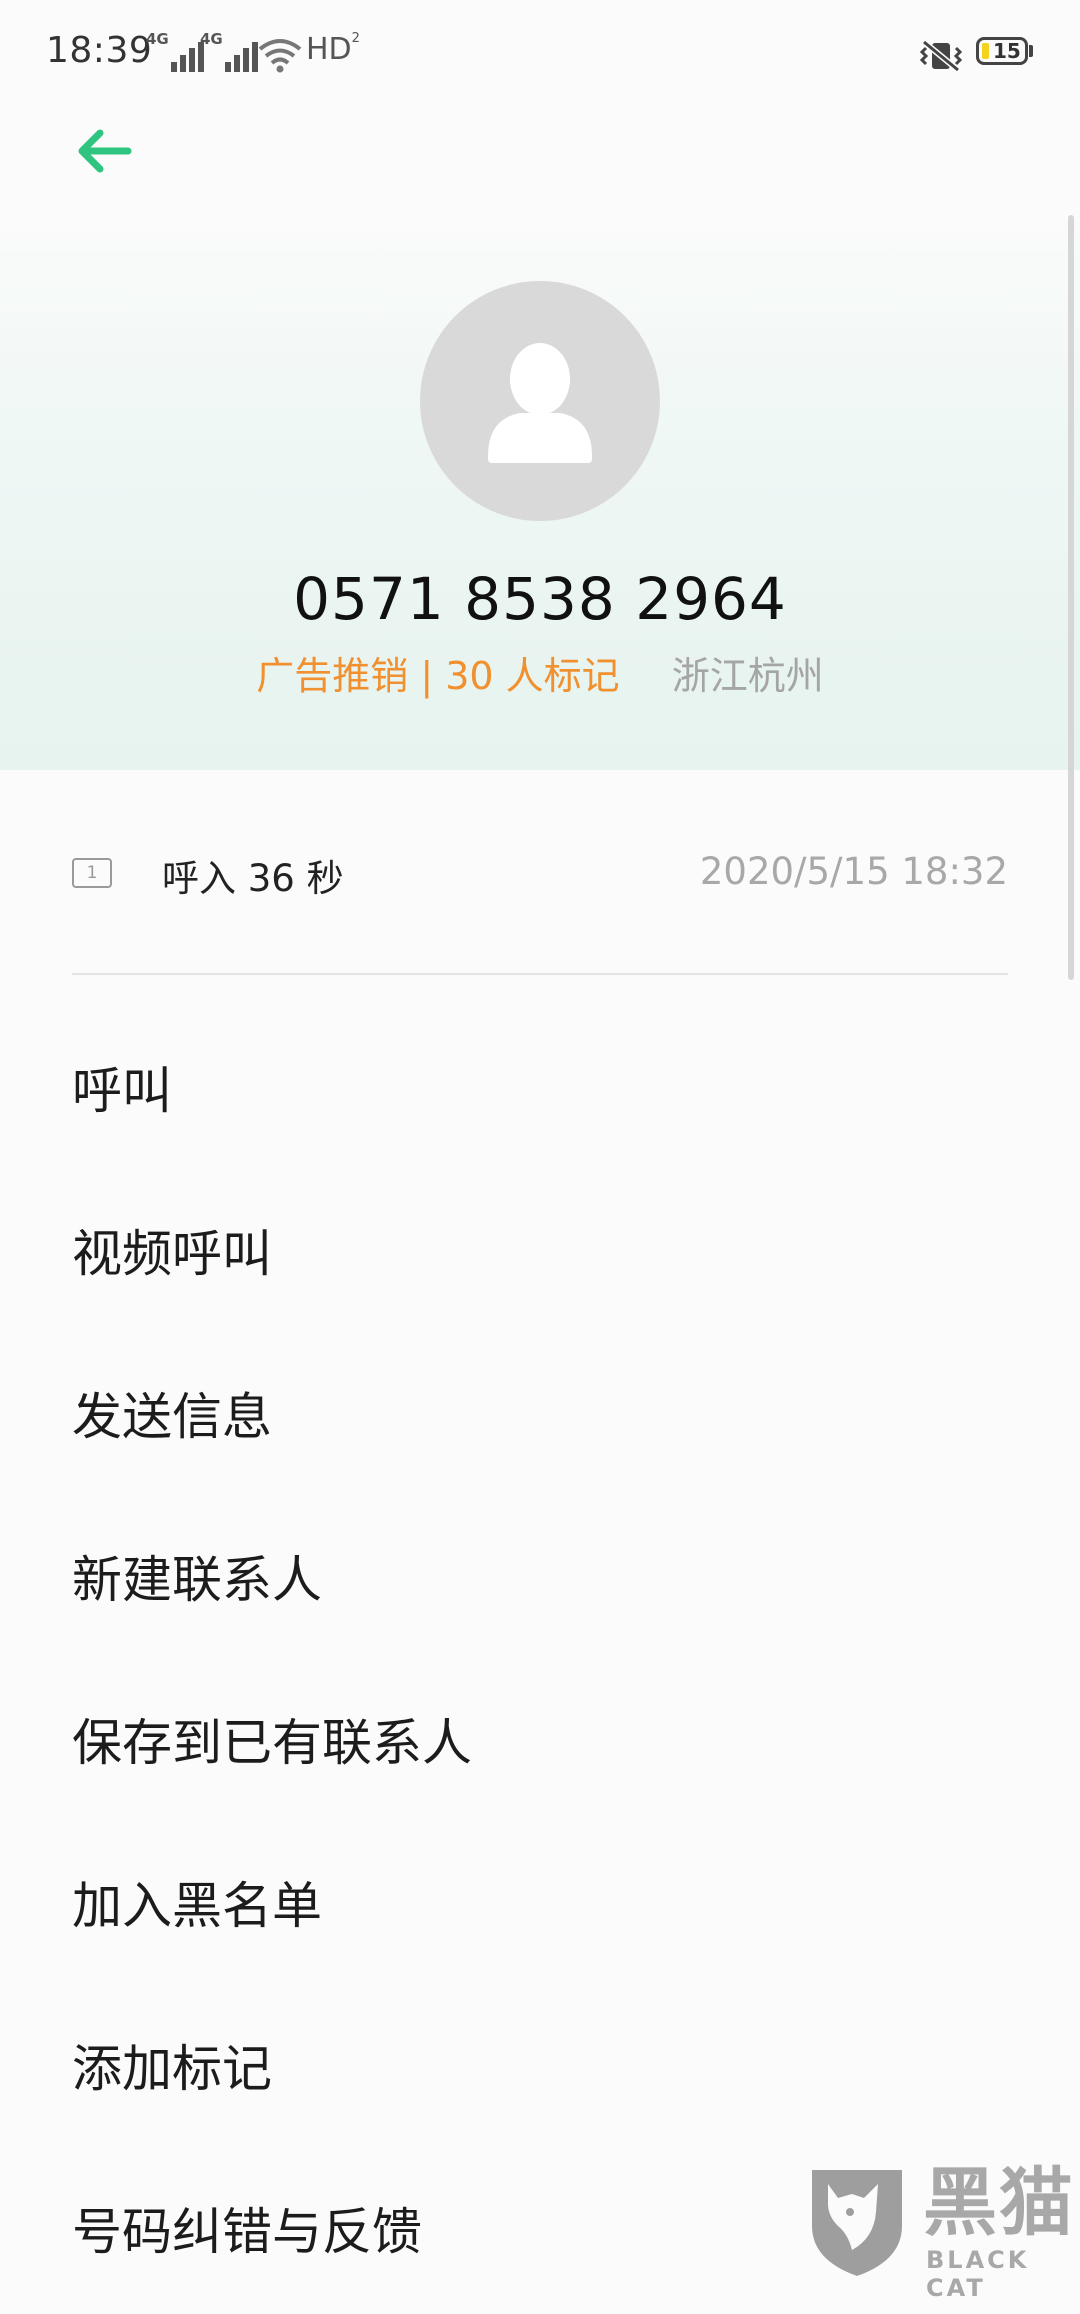  Describe the element at coordinates (540, 1743) in the screenshot. I see `save-to-existing-contact-action: 保存到已有联系人` at that location.